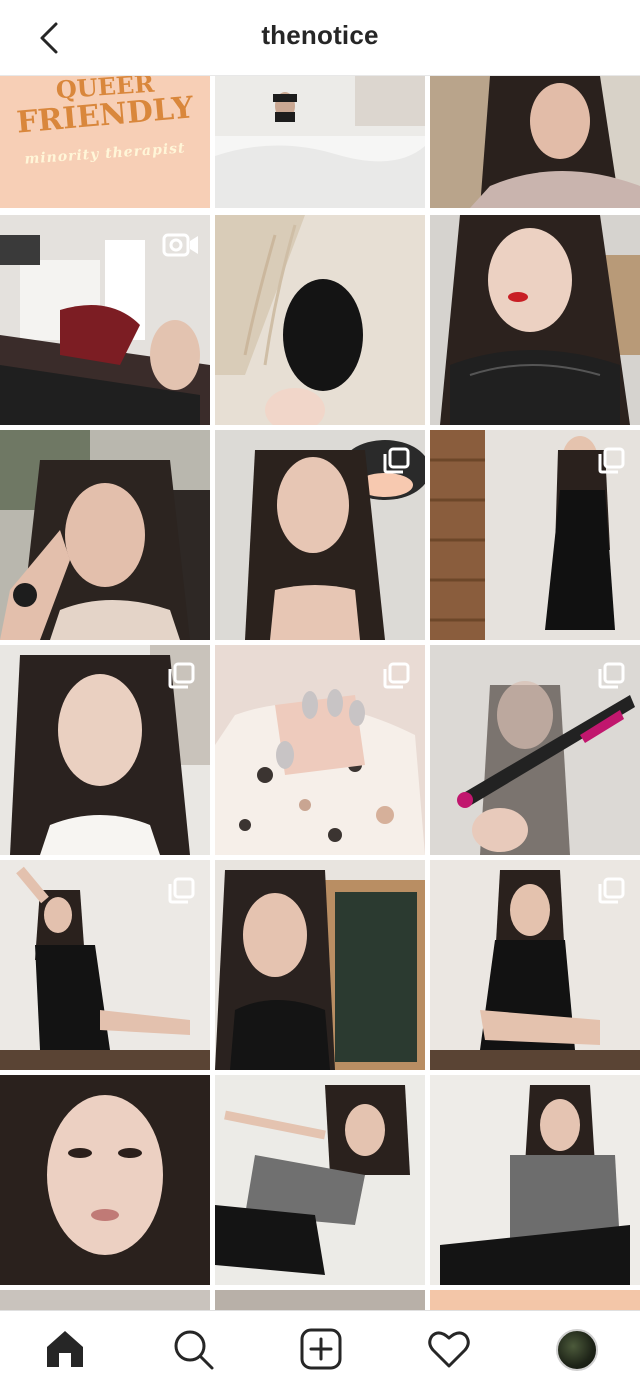 This screenshot has height=1386, width=640. I want to click on post-thumbnail-frame-portrait, so click(320, 965).